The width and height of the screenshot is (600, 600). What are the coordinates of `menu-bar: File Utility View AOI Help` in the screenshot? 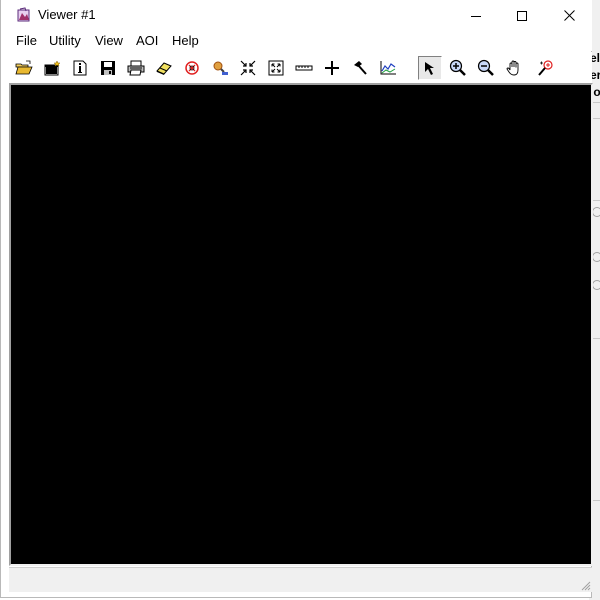 It's located at (296, 41).